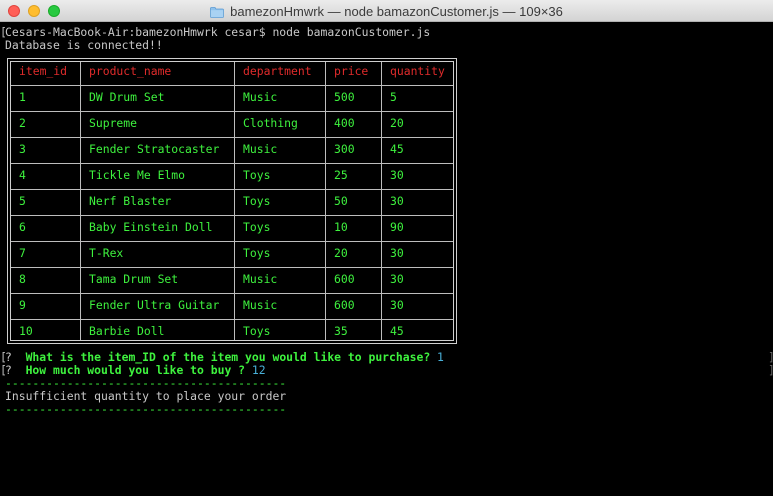 Image resolution: width=773 pixels, height=496 pixels. What do you see at coordinates (8, 357) in the screenshot?
I see `question-1-marker: ?` at bounding box center [8, 357].